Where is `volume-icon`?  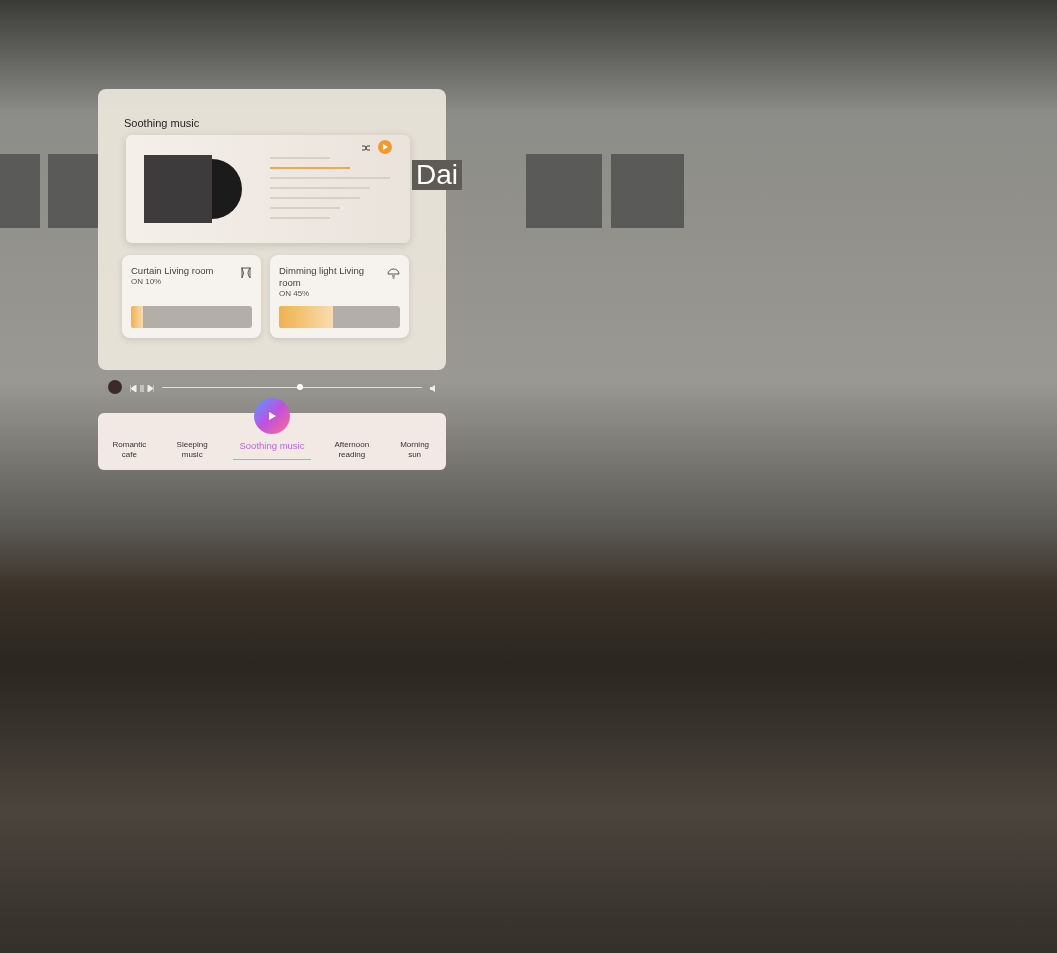
volume-icon is located at coordinates (434, 388).